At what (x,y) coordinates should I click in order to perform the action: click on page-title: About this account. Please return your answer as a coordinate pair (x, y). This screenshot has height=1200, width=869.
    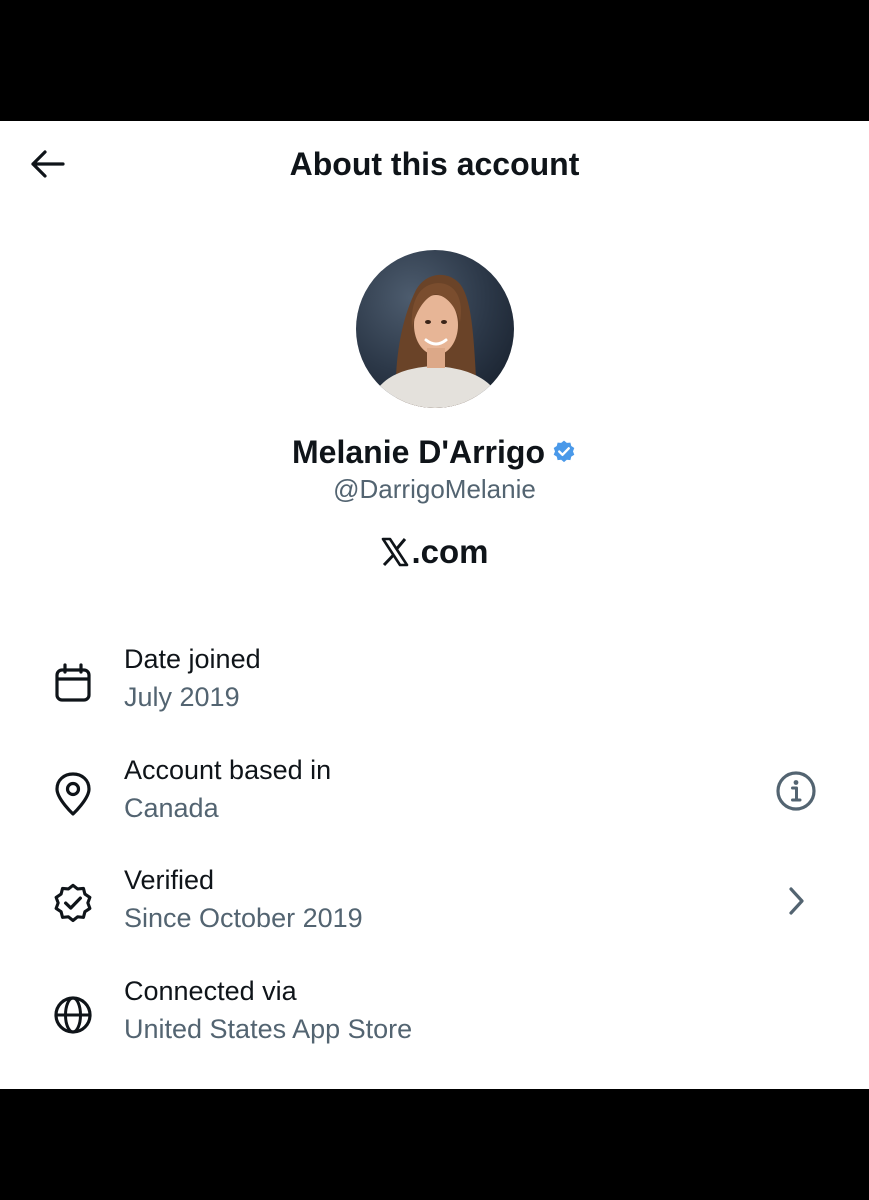
    Looking at the image, I should click on (434, 164).